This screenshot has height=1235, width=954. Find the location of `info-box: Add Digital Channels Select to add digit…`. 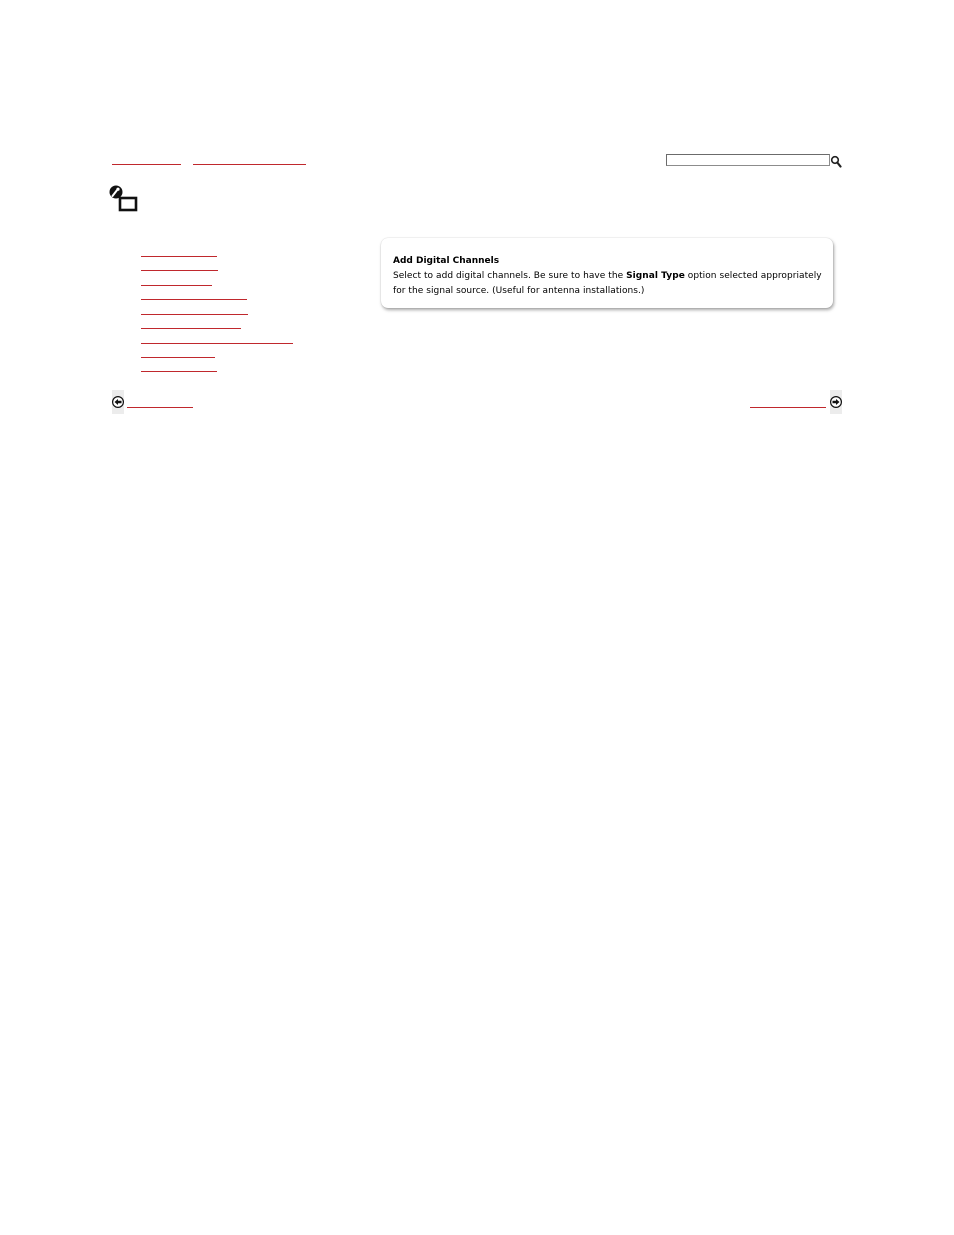

info-box: Add Digital Channels Select to add digit… is located at coordinates (607, 273).